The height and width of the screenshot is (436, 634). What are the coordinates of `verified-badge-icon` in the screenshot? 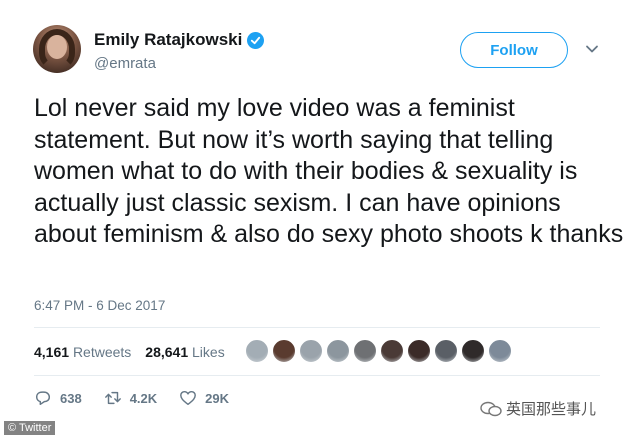 It's located at (256, 40).